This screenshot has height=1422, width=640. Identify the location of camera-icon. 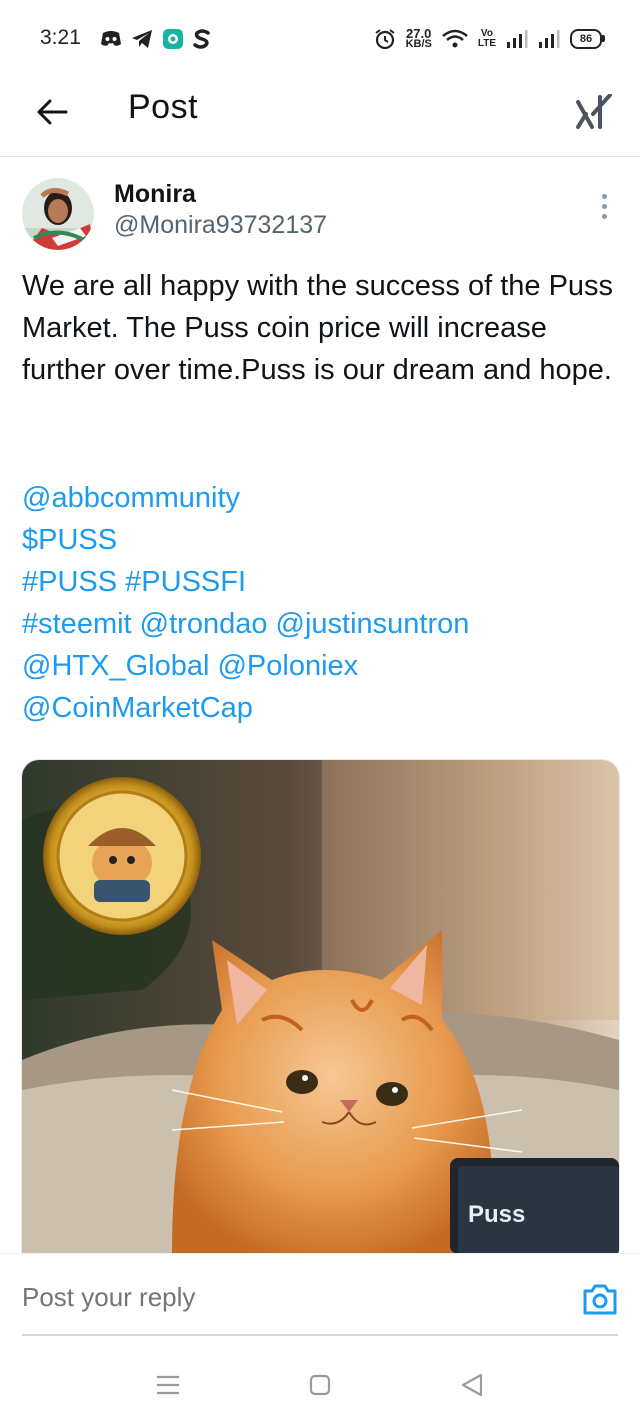
(600, 1299).